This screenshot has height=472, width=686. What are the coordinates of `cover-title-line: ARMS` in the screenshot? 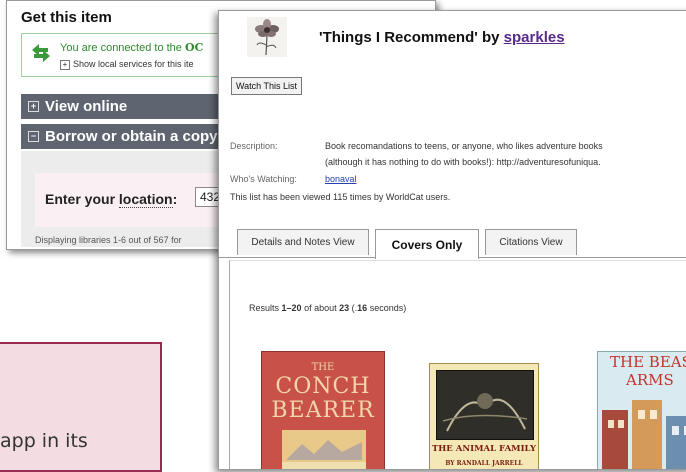 It's located at (650, 380).